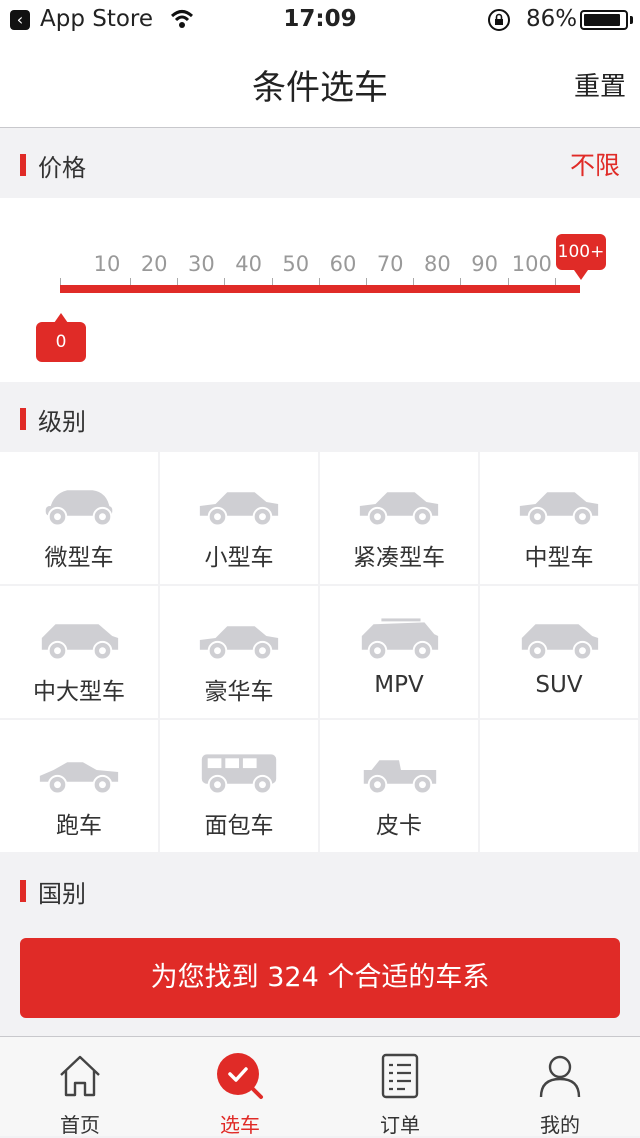 Image resolution: width=640 pixels, height=1138 pixels. What do you see at coordinates (79, 504) in the screenshot?
I see `mini-car-icon` at bounding box center [79, 504].